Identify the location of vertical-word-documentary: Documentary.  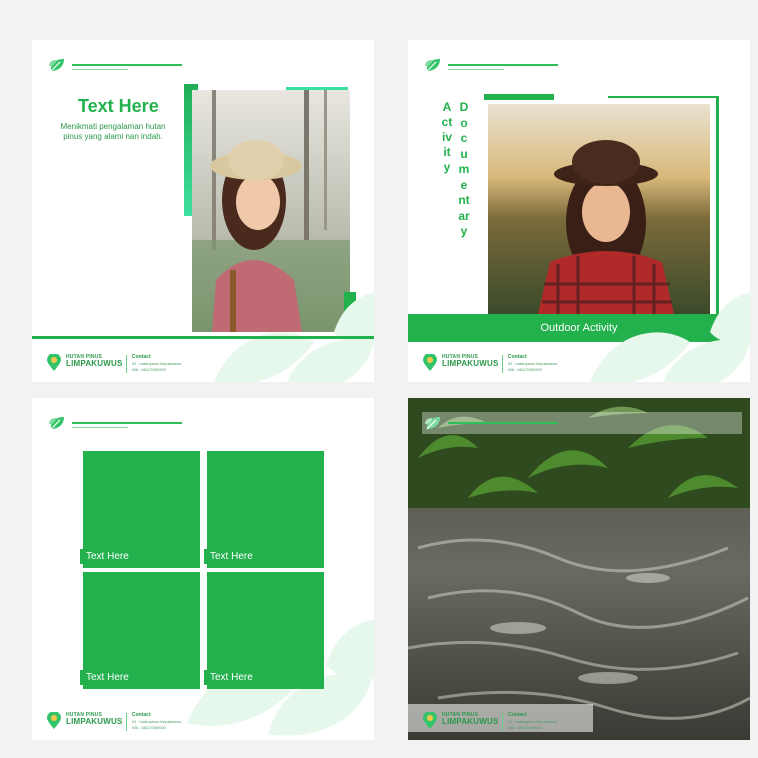
(464, 169).